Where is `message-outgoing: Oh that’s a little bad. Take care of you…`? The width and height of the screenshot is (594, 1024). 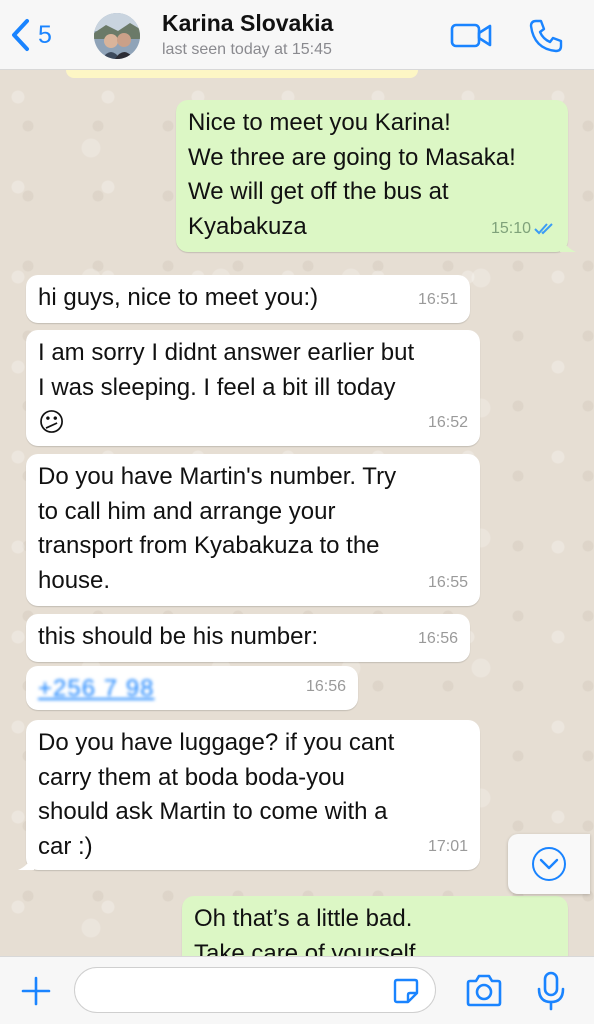 message-outgoing: Oh that’s a little bad. Take care of you… is located at coordinates (375, 926).